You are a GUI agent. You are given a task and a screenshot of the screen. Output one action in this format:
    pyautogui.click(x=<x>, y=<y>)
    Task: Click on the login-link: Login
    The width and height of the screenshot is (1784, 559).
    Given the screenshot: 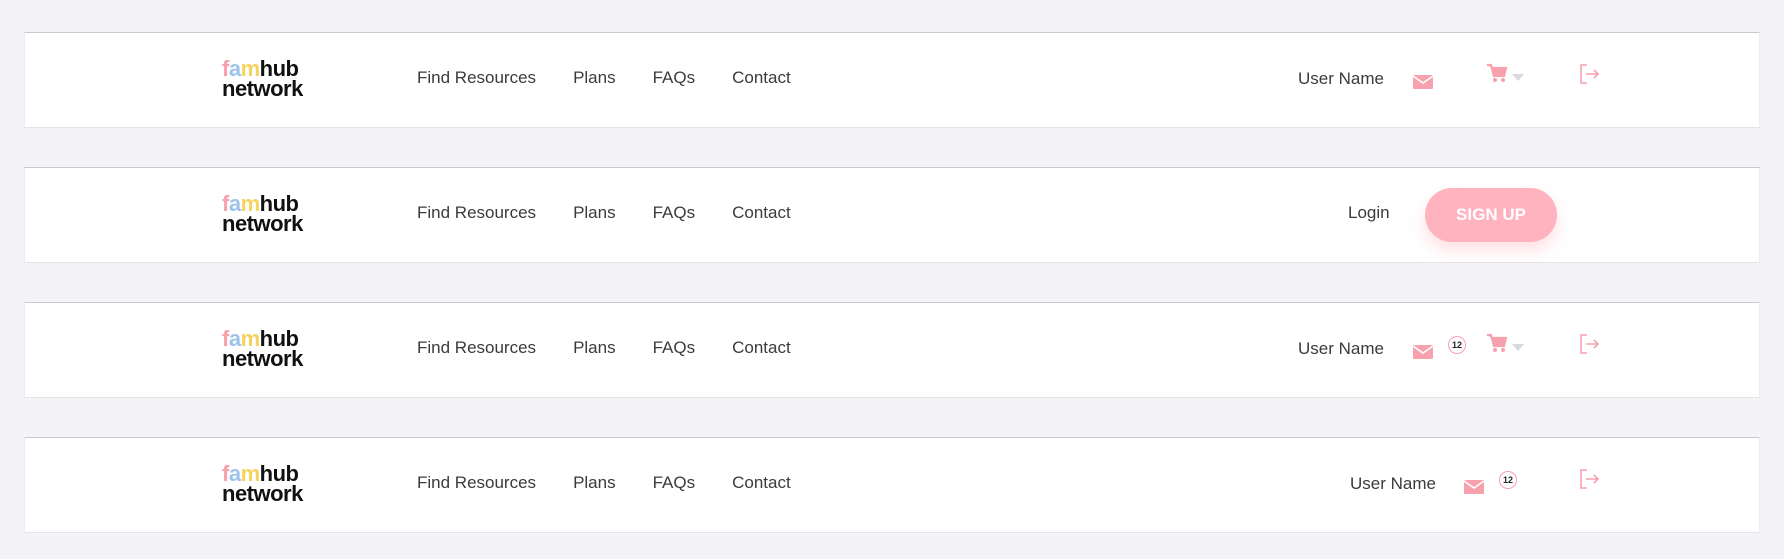 What is the action you would take?
    pyautogui.click(x=1369, y=213)
    